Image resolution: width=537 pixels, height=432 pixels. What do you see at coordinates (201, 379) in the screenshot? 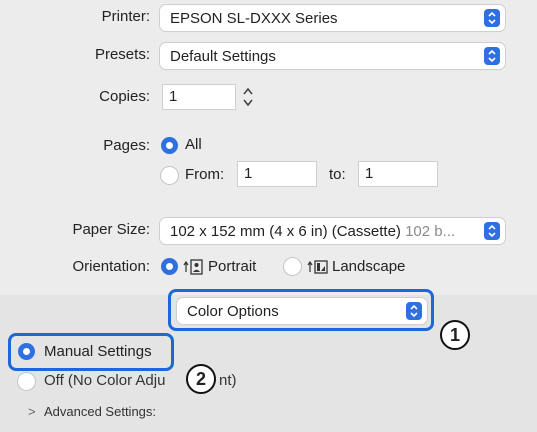
I see `callout-2: 2` at bounding box center [201, 379].